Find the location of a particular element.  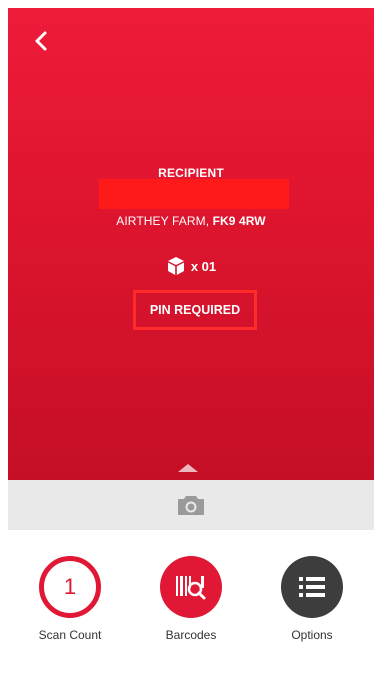

package-icon is located at coordinates (175, 266).